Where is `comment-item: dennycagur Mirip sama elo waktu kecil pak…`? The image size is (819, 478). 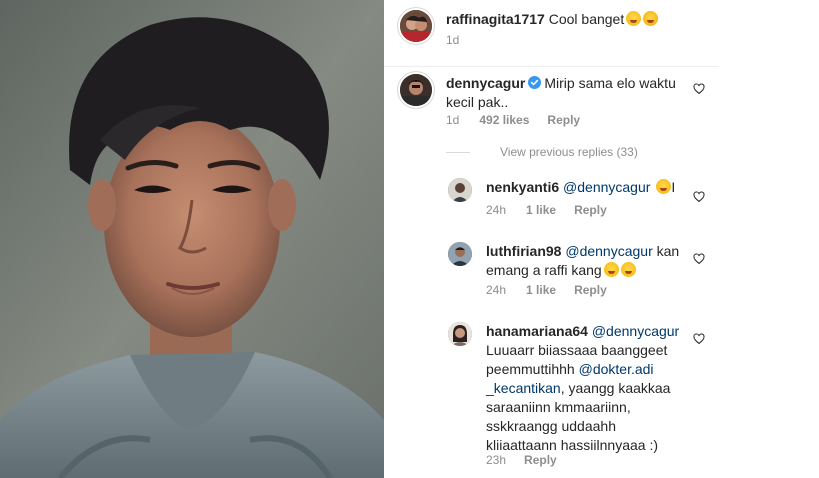 comment-item: dennycagur Mirip sama elo waktu kecil pak… is located at coordinates (601, 101).